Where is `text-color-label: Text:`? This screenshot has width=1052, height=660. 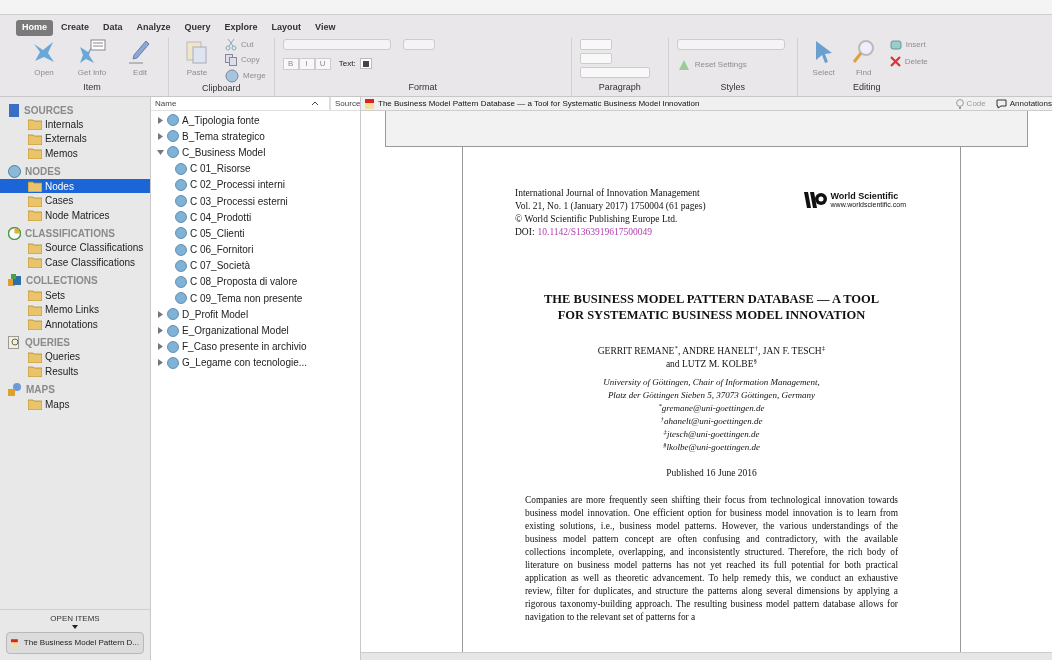
text-color-label: Text: is located at coordinates (347, 63).